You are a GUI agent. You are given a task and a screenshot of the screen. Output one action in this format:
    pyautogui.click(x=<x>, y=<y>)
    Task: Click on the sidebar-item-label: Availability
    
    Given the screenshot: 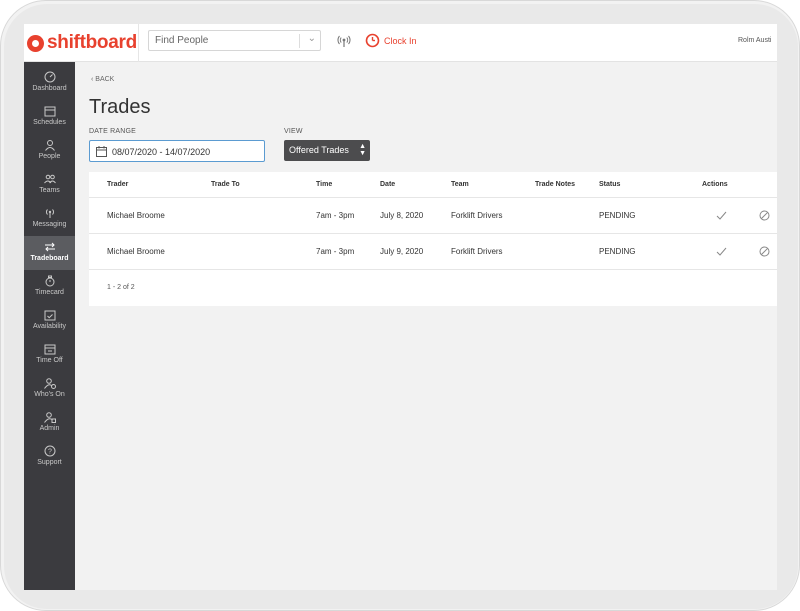 What is the action you would take?
    pyautogui.click(x=49, y=326)
    